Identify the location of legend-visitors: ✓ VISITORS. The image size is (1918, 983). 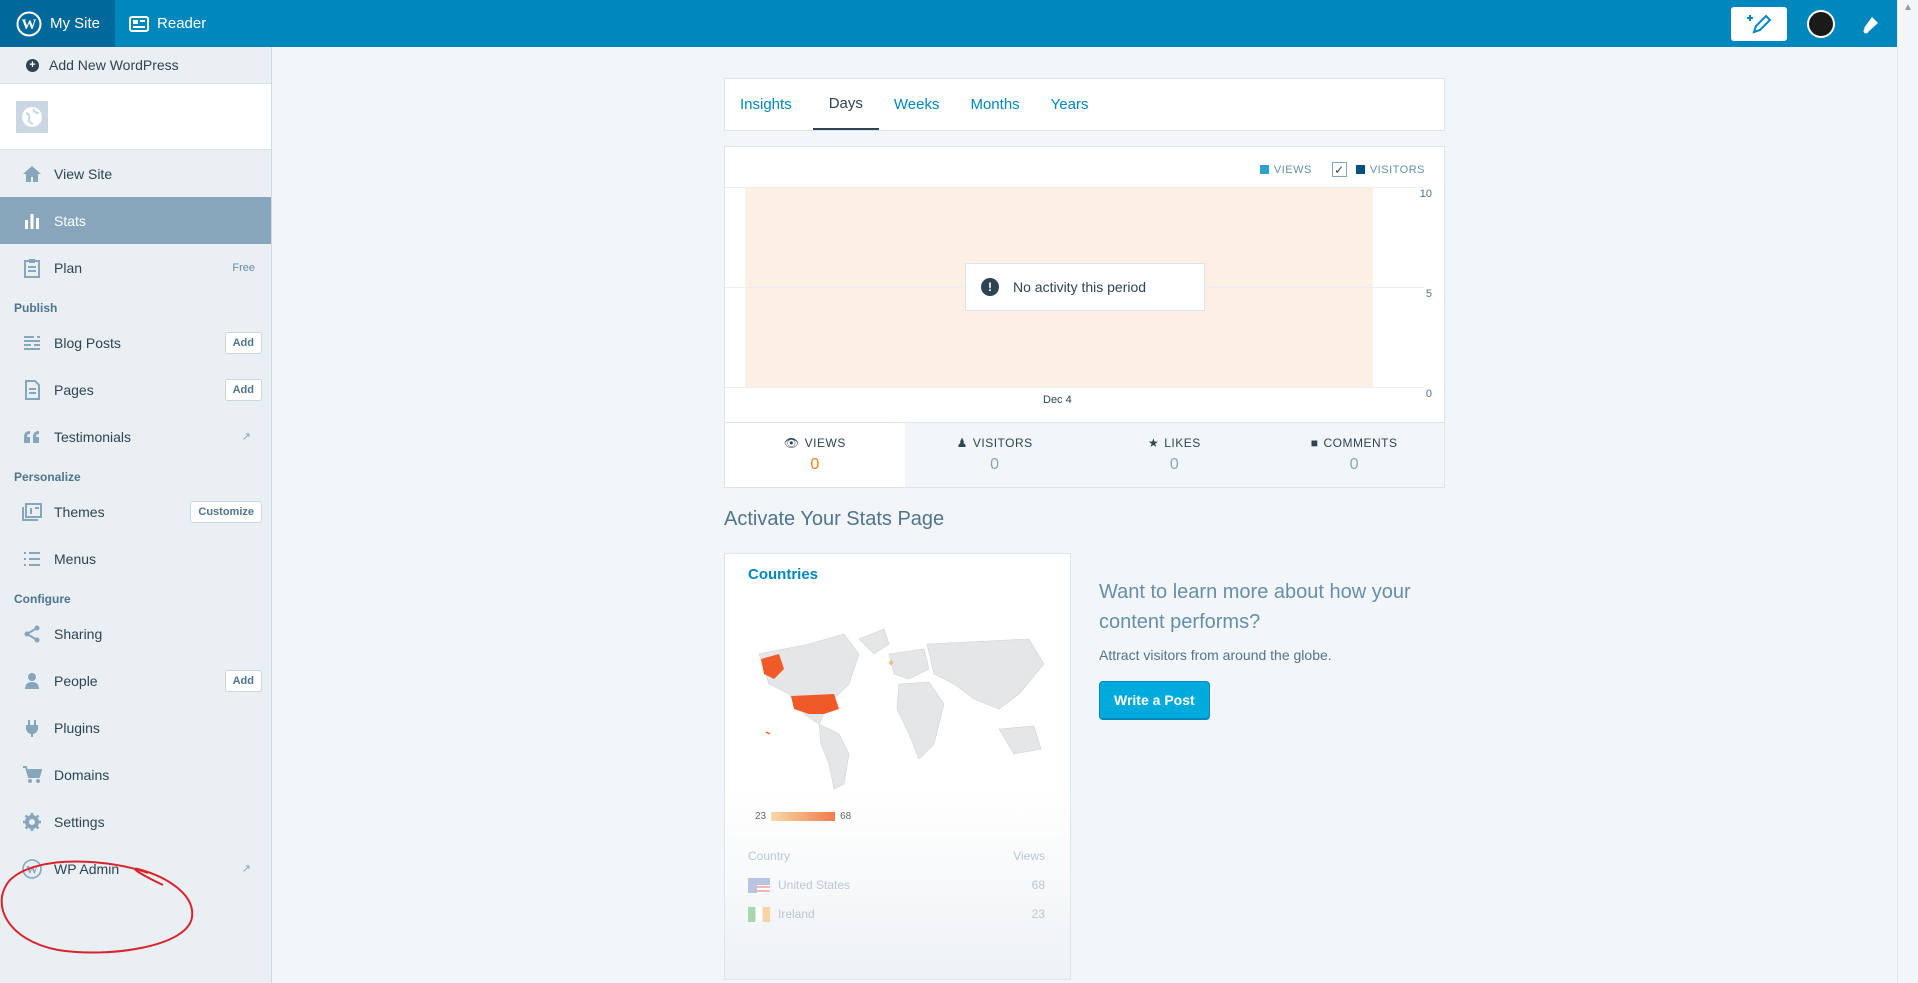
(1378, 169).